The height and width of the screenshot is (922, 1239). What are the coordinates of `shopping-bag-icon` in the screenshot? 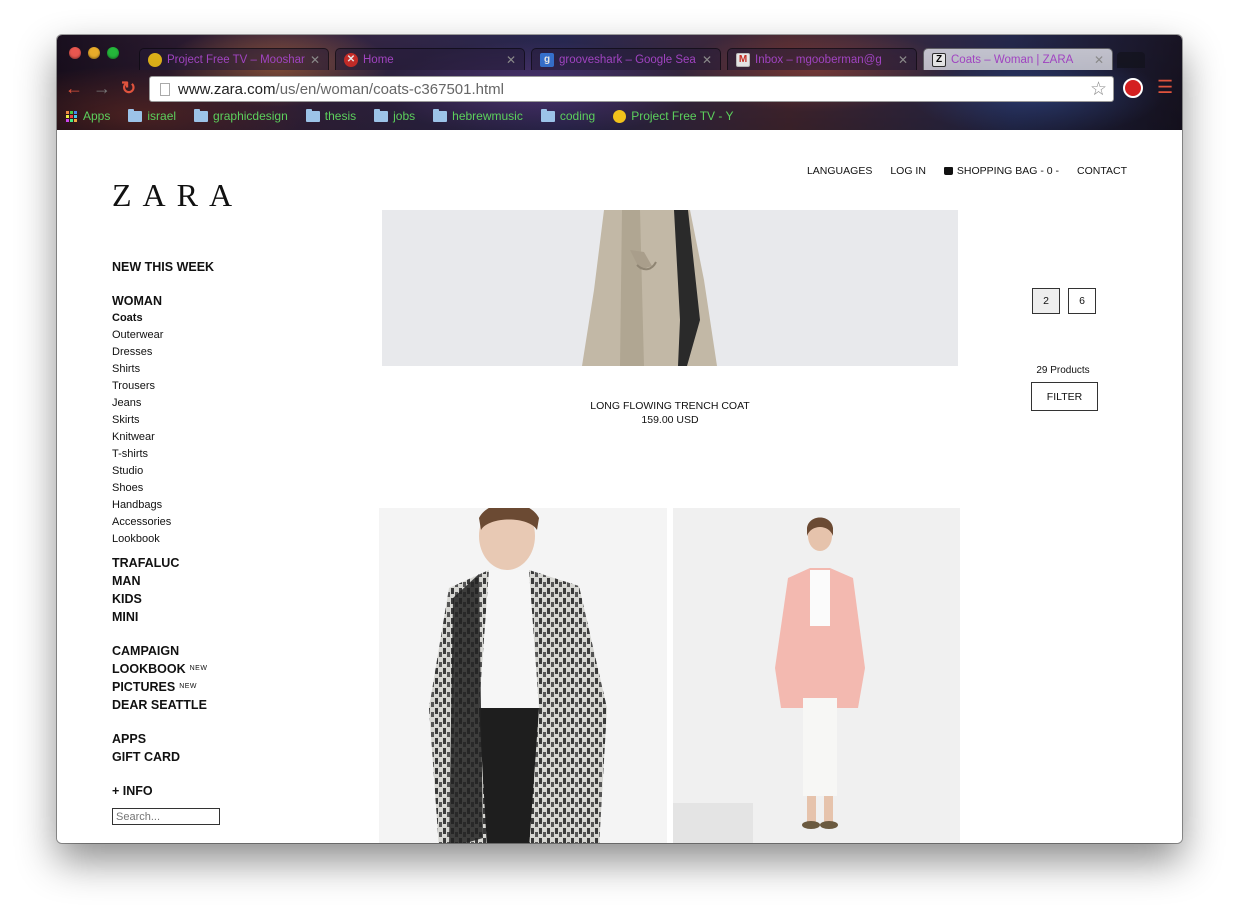 It's located at (948, 171).